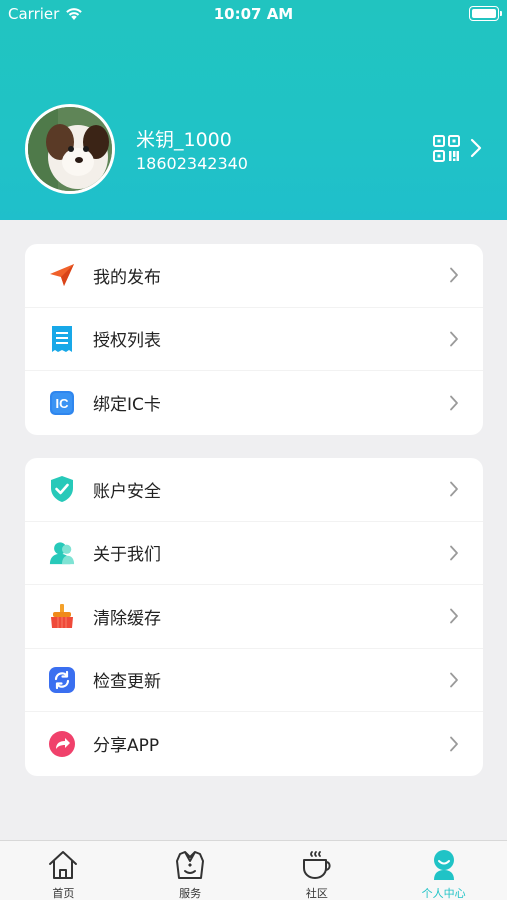 Image resolution: width=507 pixels, height=900 pixels. What do you see at coordinates (127, 618) in the screenshot?
I see `menu-item-label: 清除缓存` at bounding box center [127, 618].